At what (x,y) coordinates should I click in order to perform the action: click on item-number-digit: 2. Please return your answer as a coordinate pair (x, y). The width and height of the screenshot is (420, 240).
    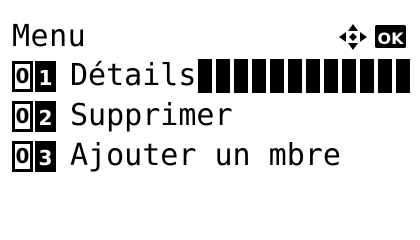
    Looking at the image, I should click on (45, 116).